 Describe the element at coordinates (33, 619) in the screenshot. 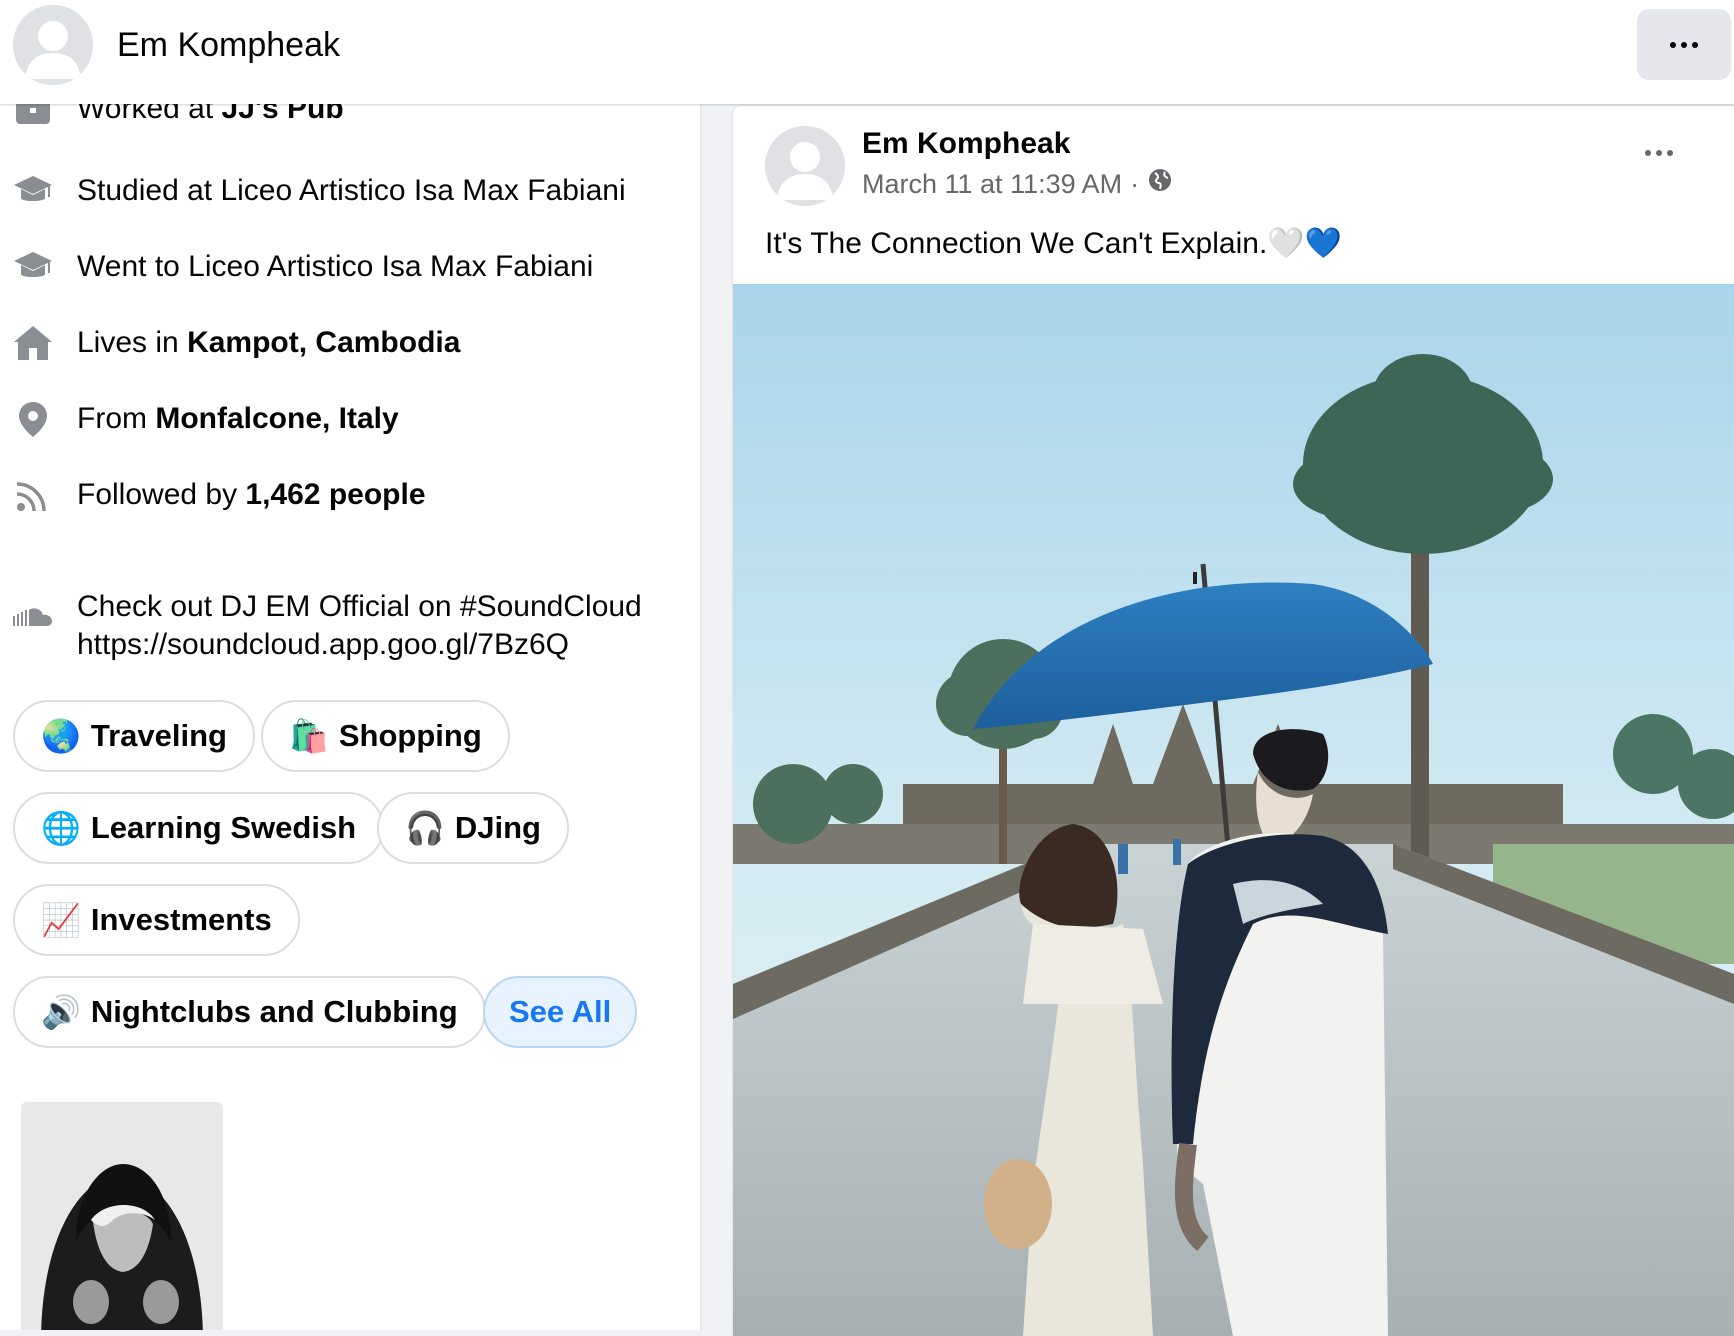

I see `soundcloud-icon` at that location.